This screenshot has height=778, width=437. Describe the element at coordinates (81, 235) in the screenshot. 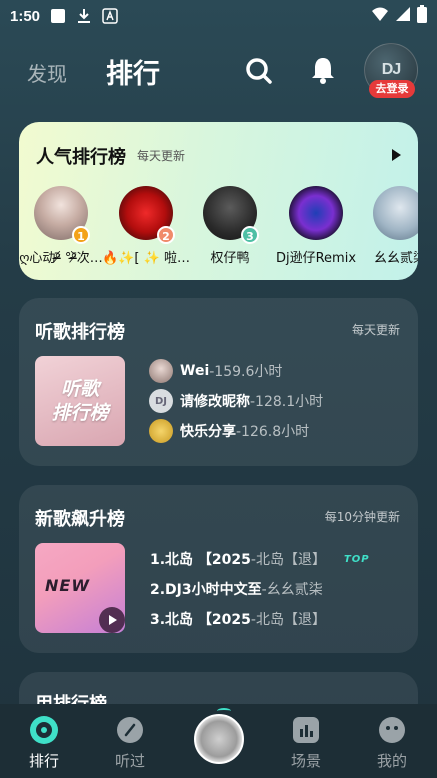

I see `rank-badge: 1` at that location.